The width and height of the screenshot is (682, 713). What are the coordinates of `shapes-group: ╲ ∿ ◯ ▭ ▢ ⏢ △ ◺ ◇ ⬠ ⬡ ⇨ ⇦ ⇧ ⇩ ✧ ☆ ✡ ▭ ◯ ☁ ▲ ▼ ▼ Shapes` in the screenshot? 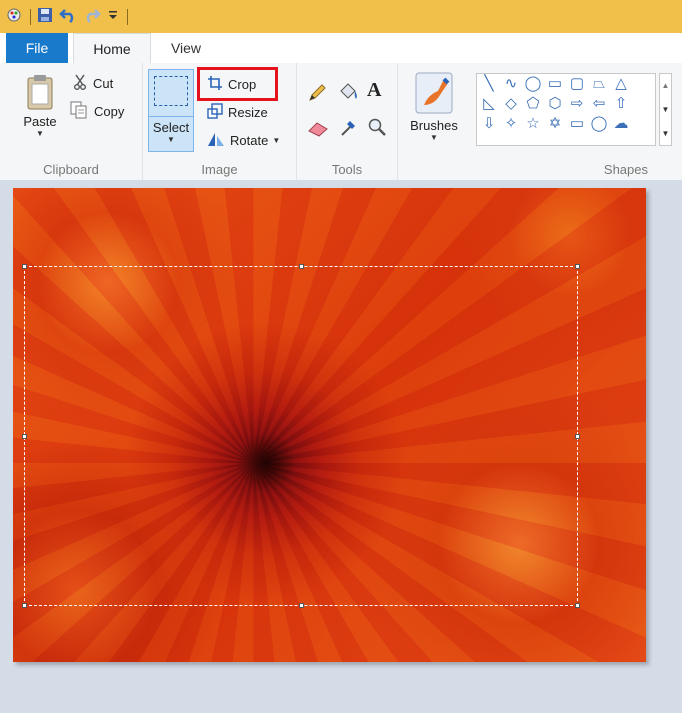 It's located at (577, 121).